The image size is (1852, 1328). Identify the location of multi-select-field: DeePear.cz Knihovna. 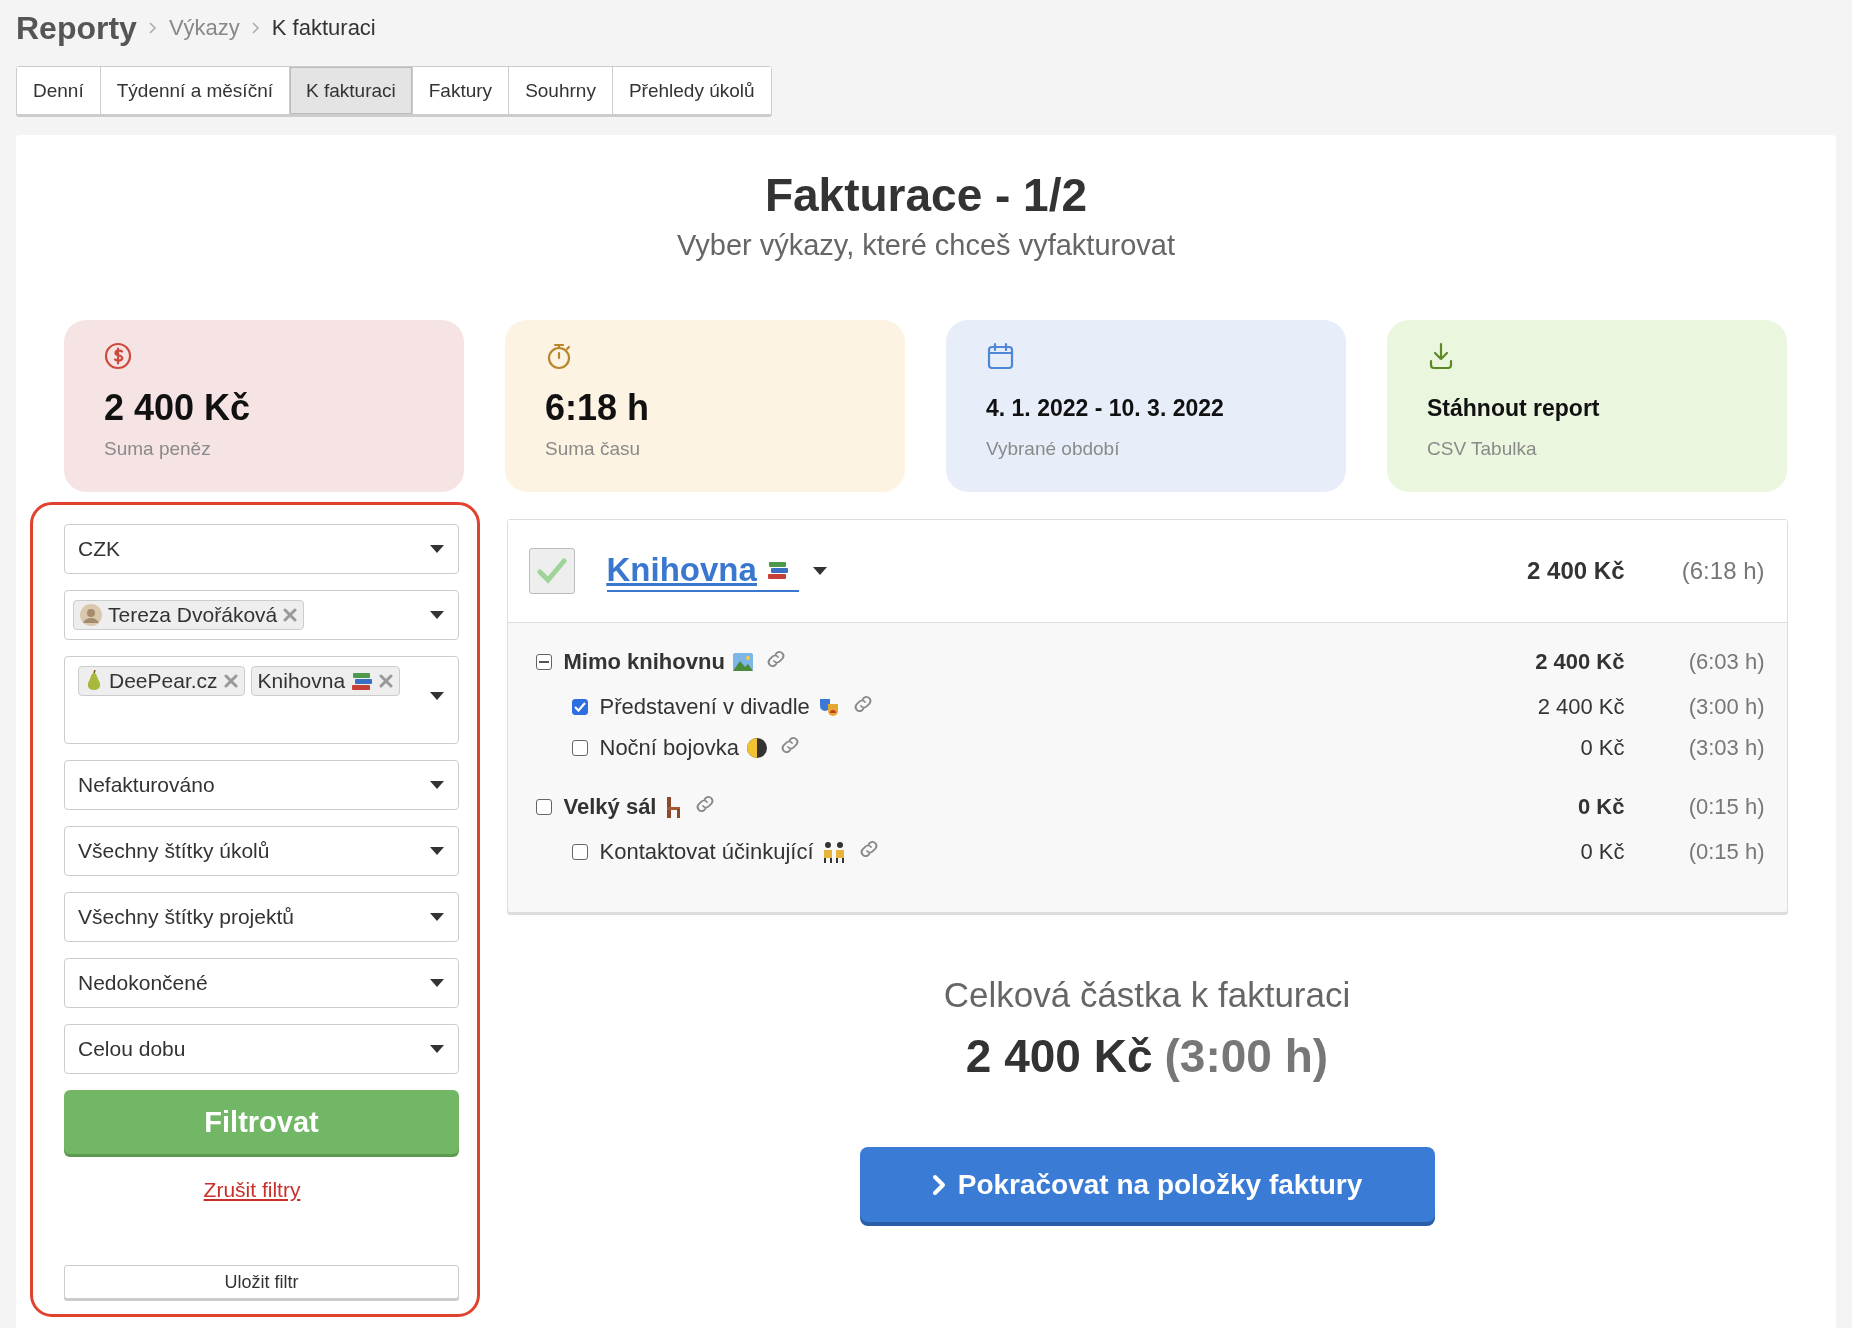
(261, 700).